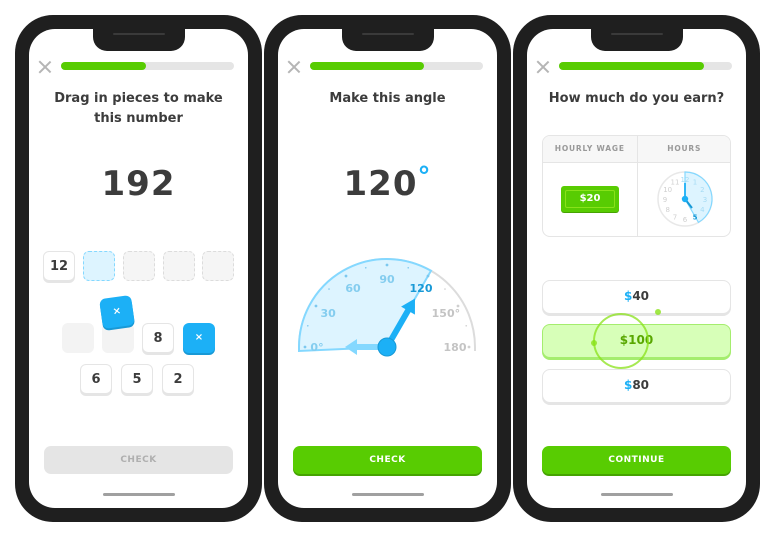  Describe the element at coordinates (99, 266) in the screenshot. I see `answer-slot-active` at that location.